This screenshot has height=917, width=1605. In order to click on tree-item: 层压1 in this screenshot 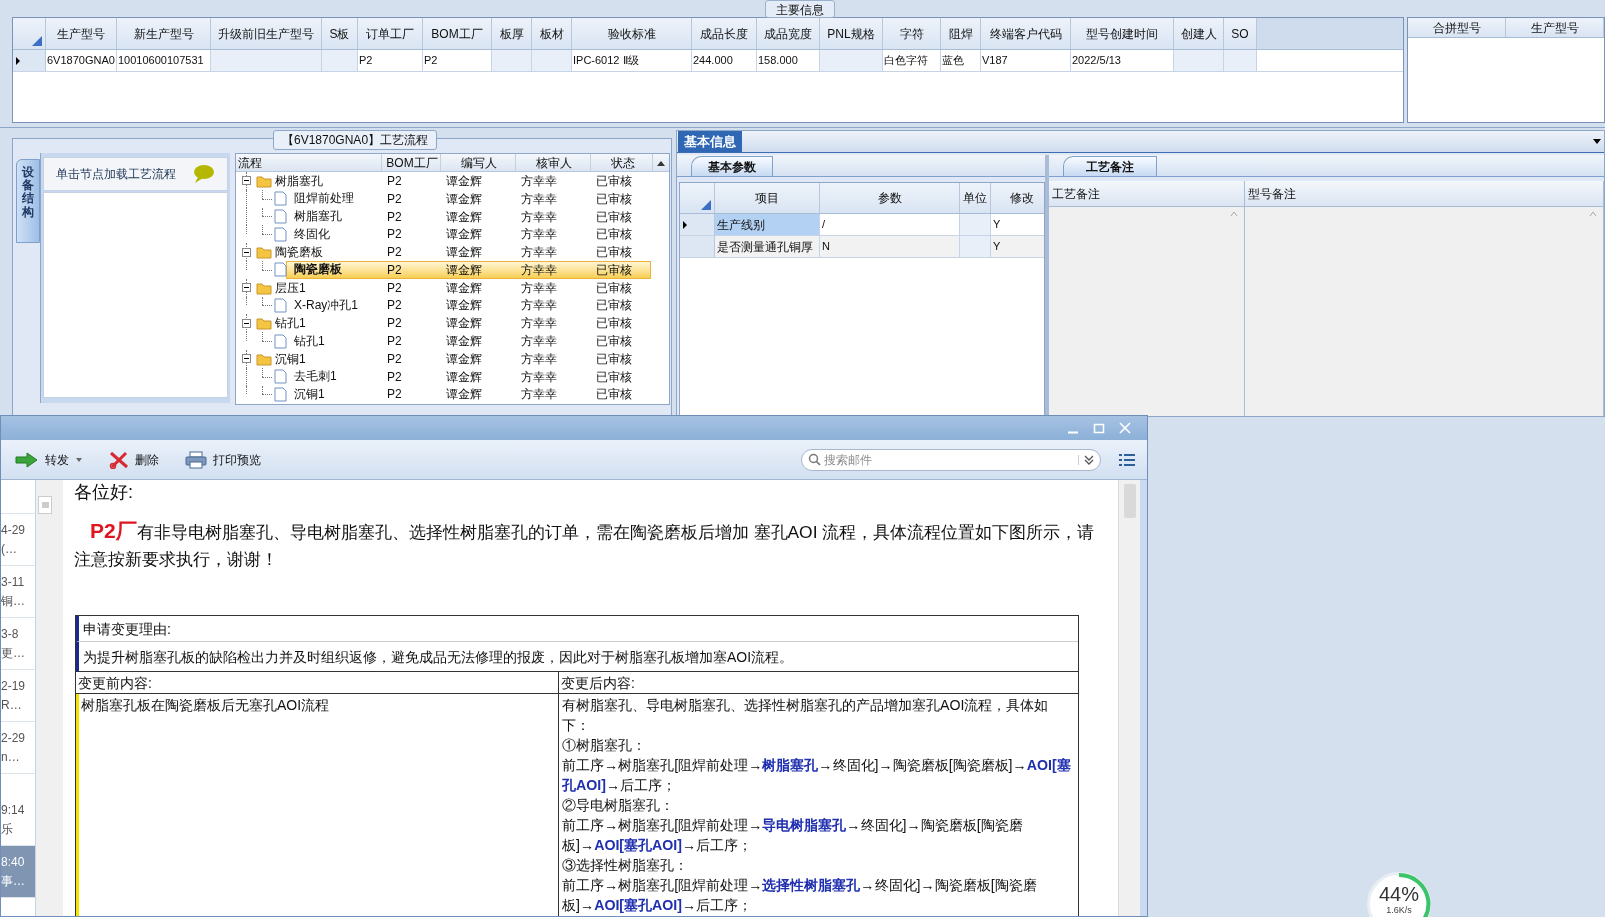, I will do `click(290, 287)`.